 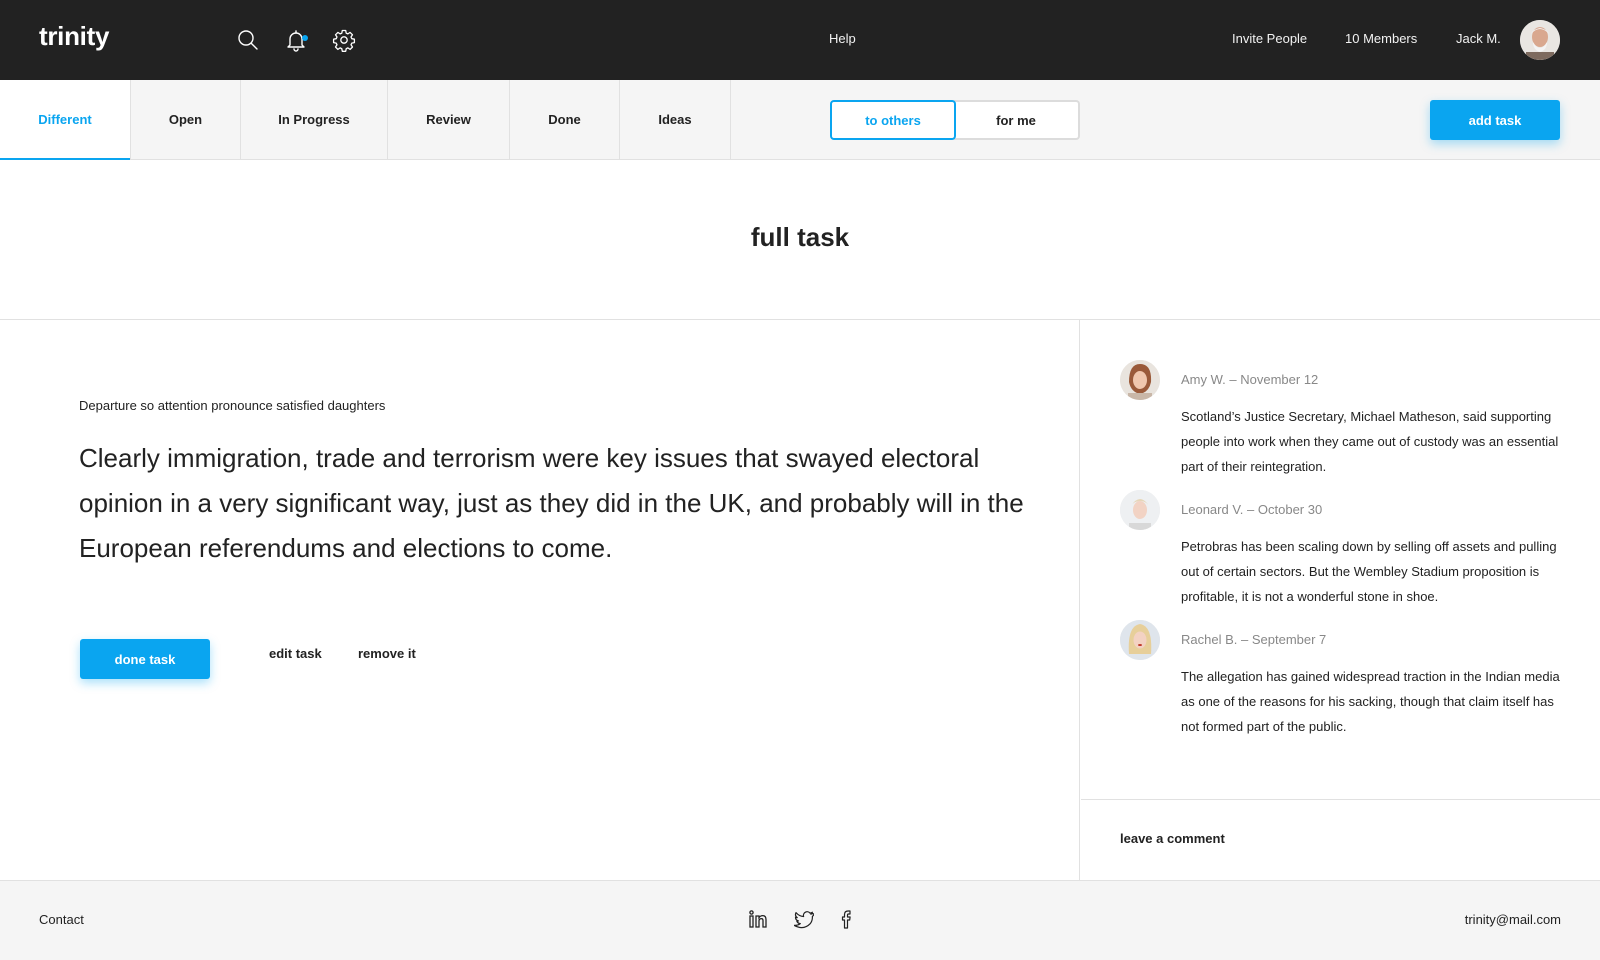 What do you see at coordinates (804, 919) in the screenshot?
I see `twitter-icon` at bounding box center [804, 919].